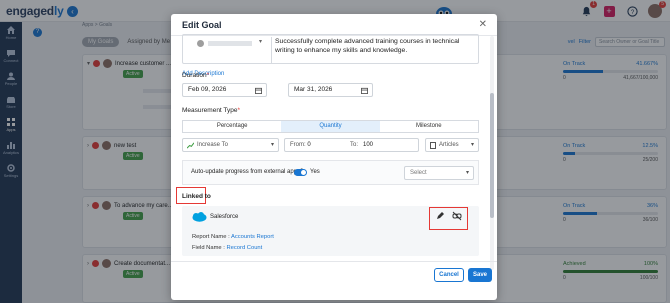  What do you see at coordinates (440, 216) in the screenshot?
I see `edit-pencil-icon` at bounding box center [440, 216].